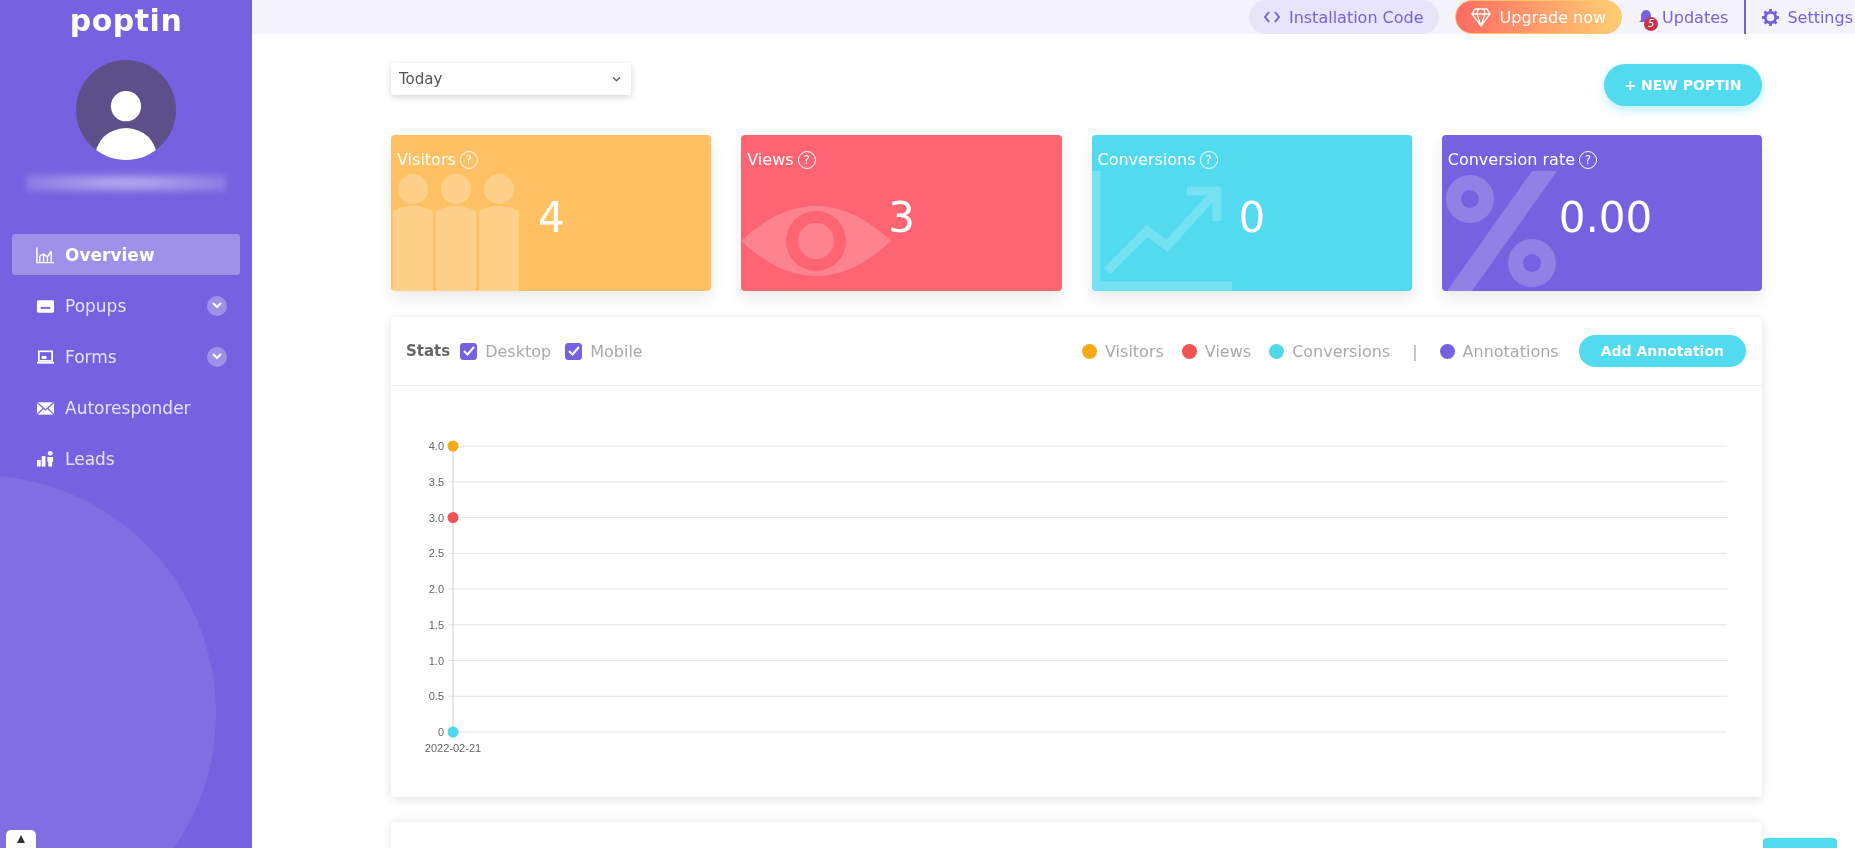 The height and width of the screenshot is (848, 1855). What do you see at coordinates (1343, 17) in the screenshot?
I see `installation-code-button: Installation Code` at bounding box center [1343, 17].